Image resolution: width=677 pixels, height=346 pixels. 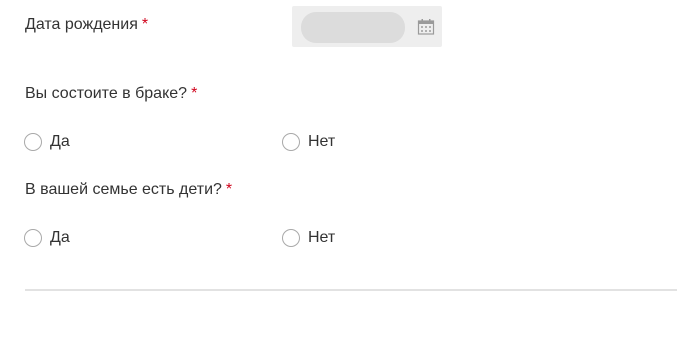 I want to click on birth-date-label-text: Дата рождения, so click(x=81, y=24).